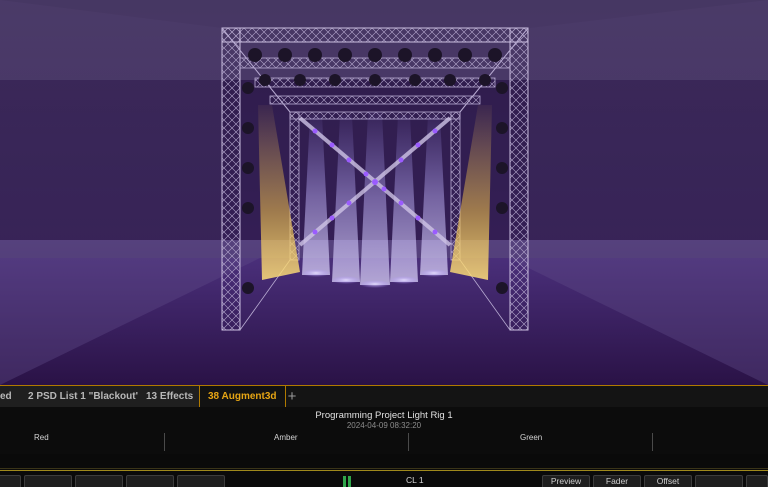 This screenshot has width=768, height=487. Describe the element at coordinates (617, 481) in the screenshot. I see `fader-button: Fader` at that location.